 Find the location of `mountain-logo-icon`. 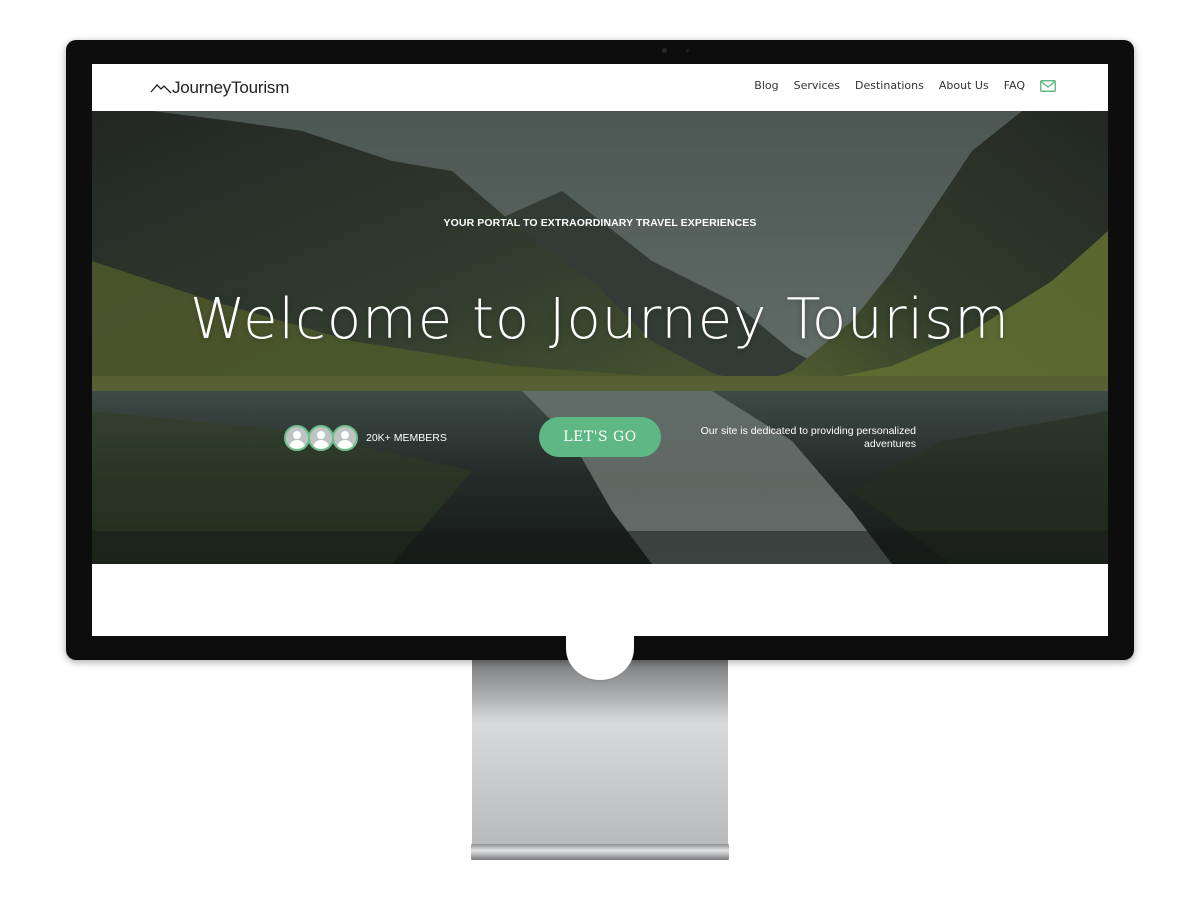

mountain-logo-icon is located at coordinates (161, 89).